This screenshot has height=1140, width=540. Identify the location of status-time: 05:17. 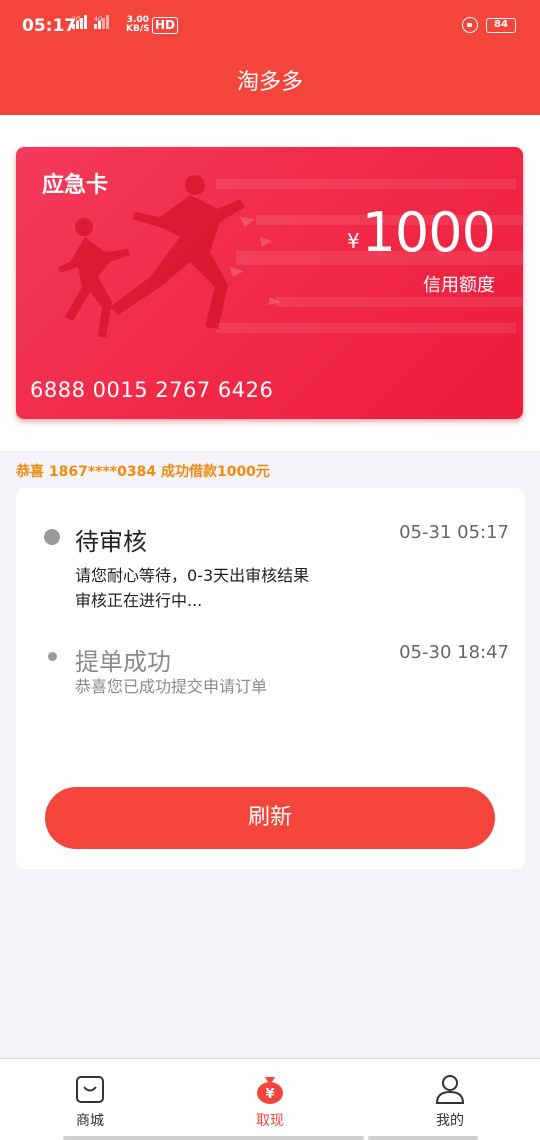
(49, 26).